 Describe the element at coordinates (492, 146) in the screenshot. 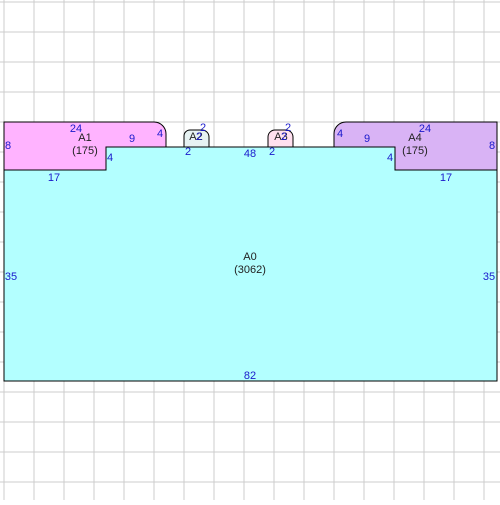

I see `dimension-a4-right: 8` at that location.